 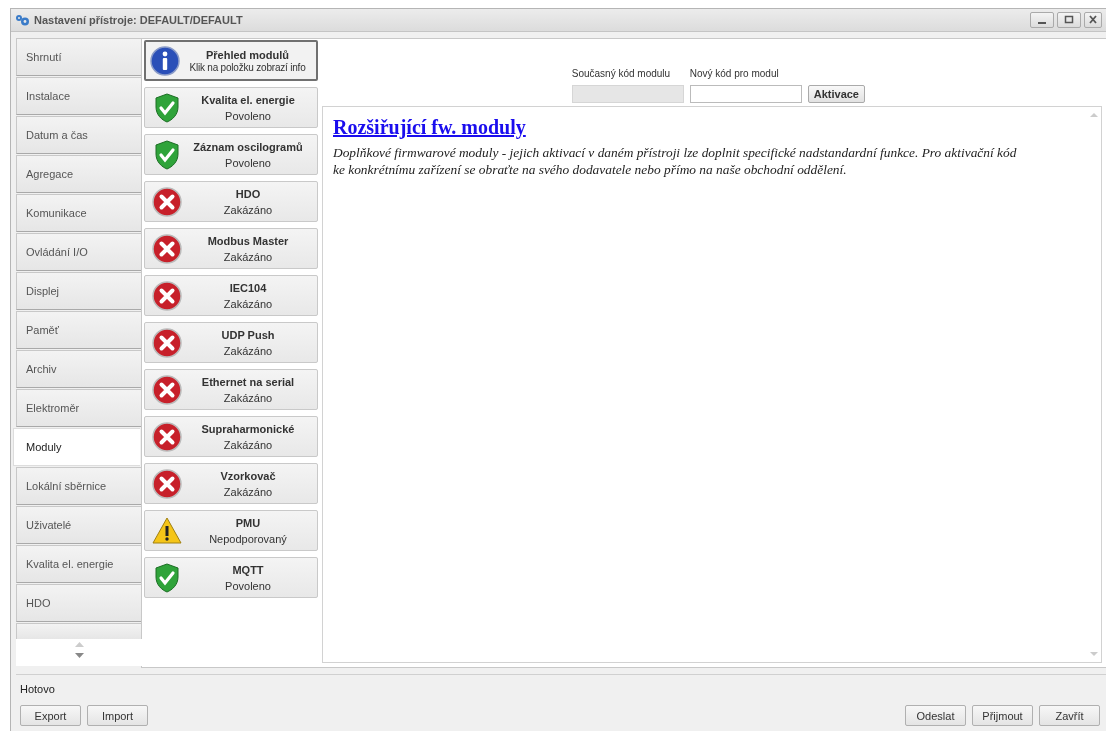 What do you see at coordinates (231, 577) in the screenshot?
I see `module-button: MQTT Povoleno` at bounding box center [231, 577].